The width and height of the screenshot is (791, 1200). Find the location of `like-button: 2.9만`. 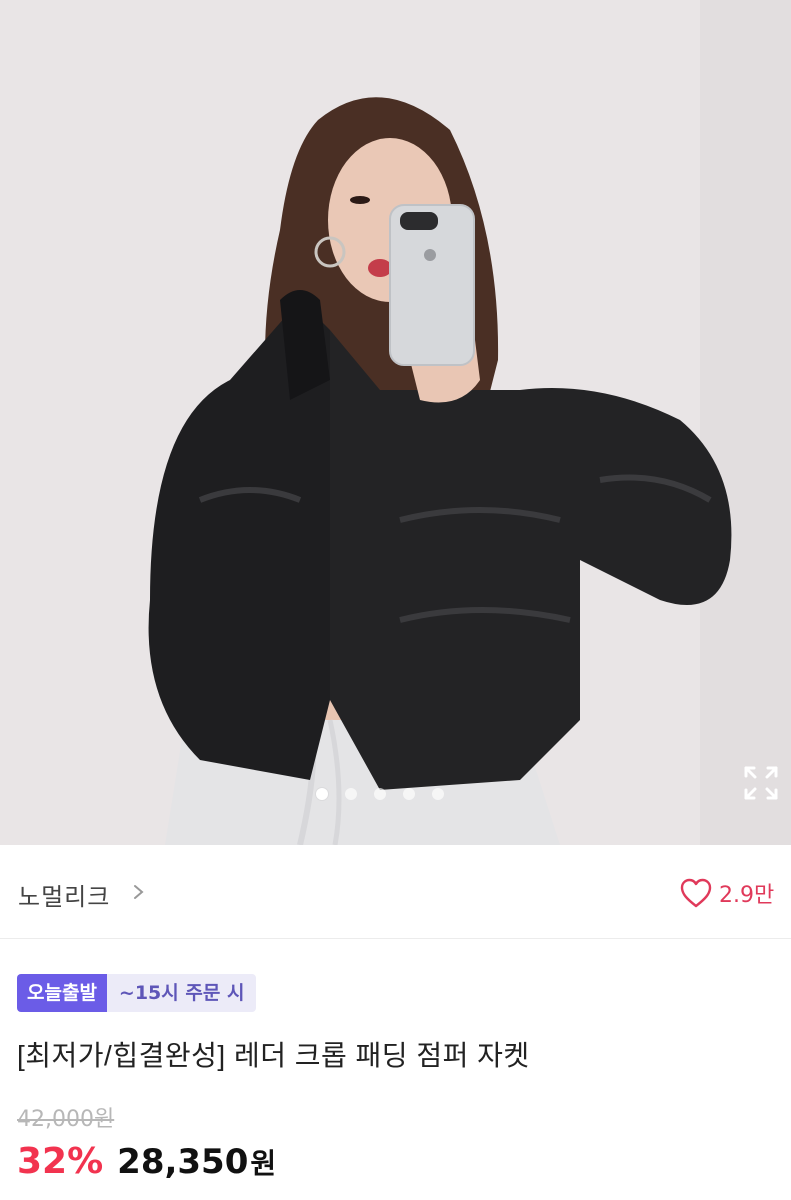

like-button: 2.9만 is located at coordinates (731, 893).